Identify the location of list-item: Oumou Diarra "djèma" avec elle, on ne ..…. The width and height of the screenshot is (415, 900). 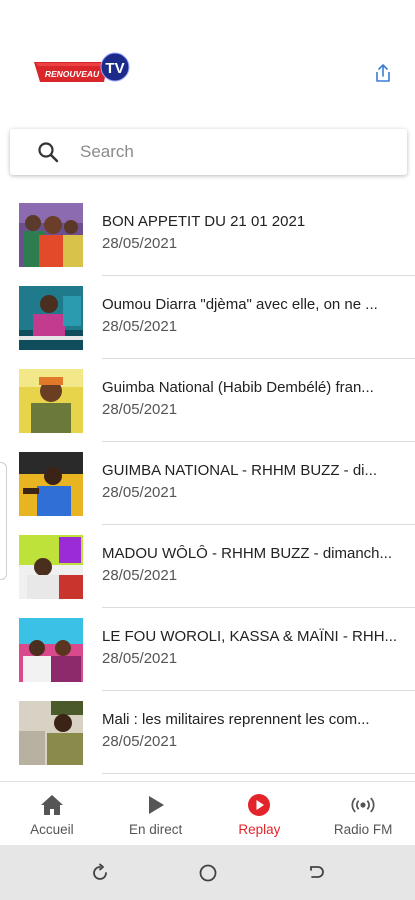
(207, 317).